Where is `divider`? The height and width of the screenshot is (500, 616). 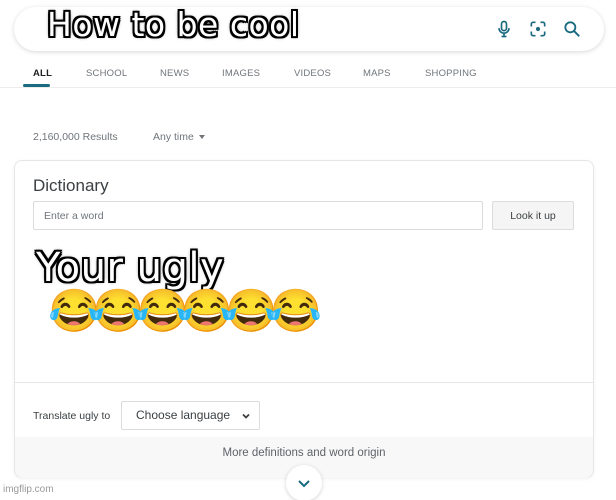 divider is located at coordinates (304, 382).